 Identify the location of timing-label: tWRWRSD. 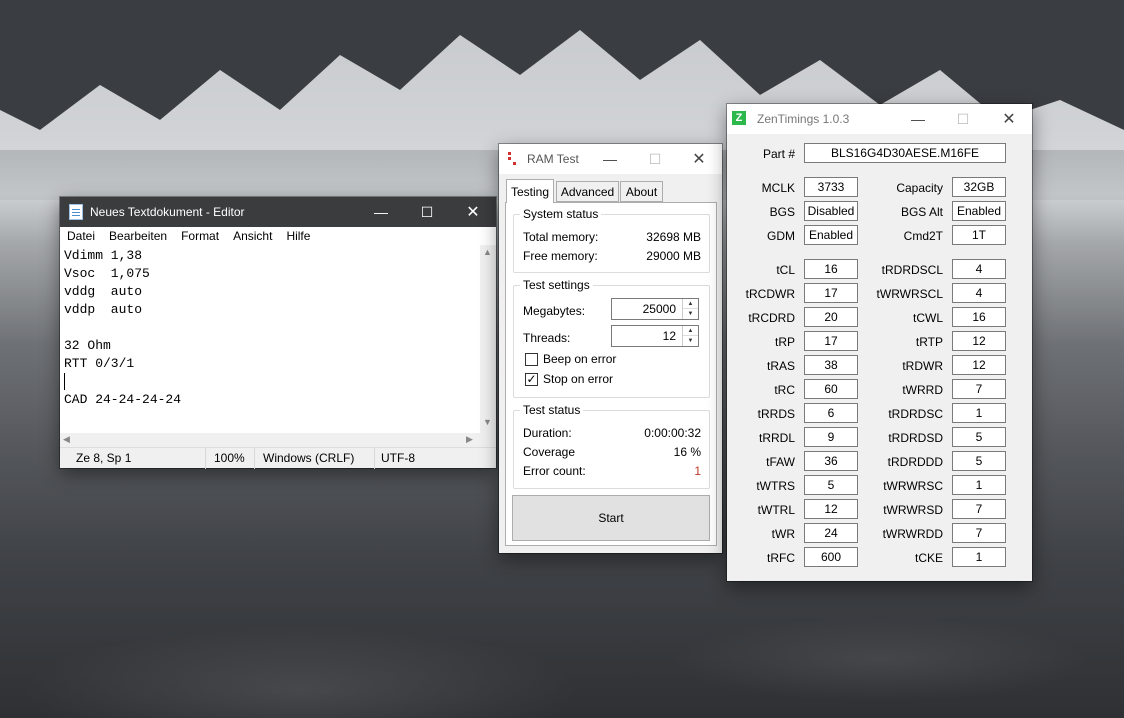
(913, 510).